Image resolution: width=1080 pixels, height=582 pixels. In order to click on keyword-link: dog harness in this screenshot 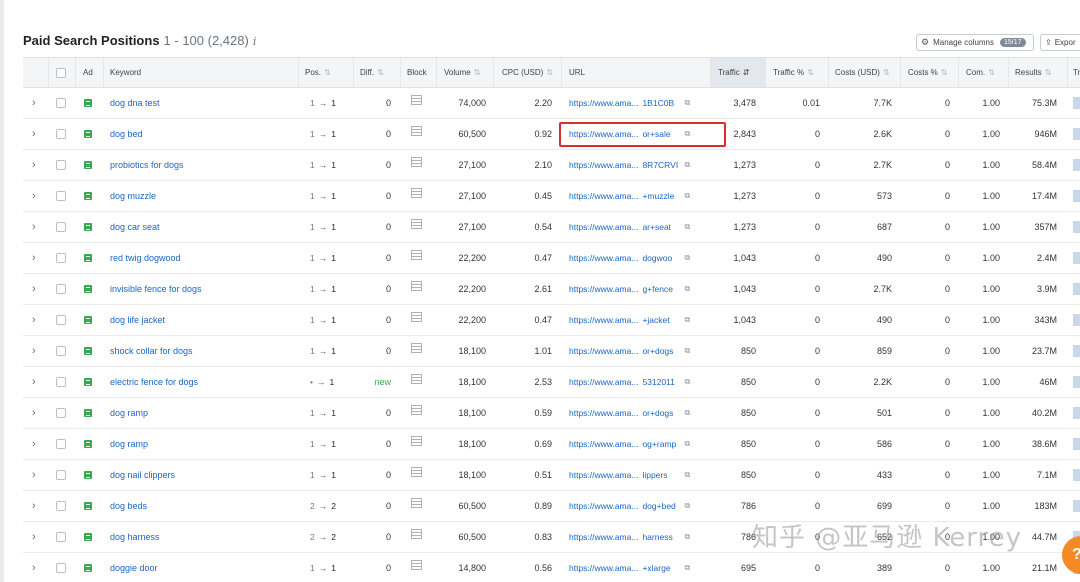, I will do `click(135, 537)`.